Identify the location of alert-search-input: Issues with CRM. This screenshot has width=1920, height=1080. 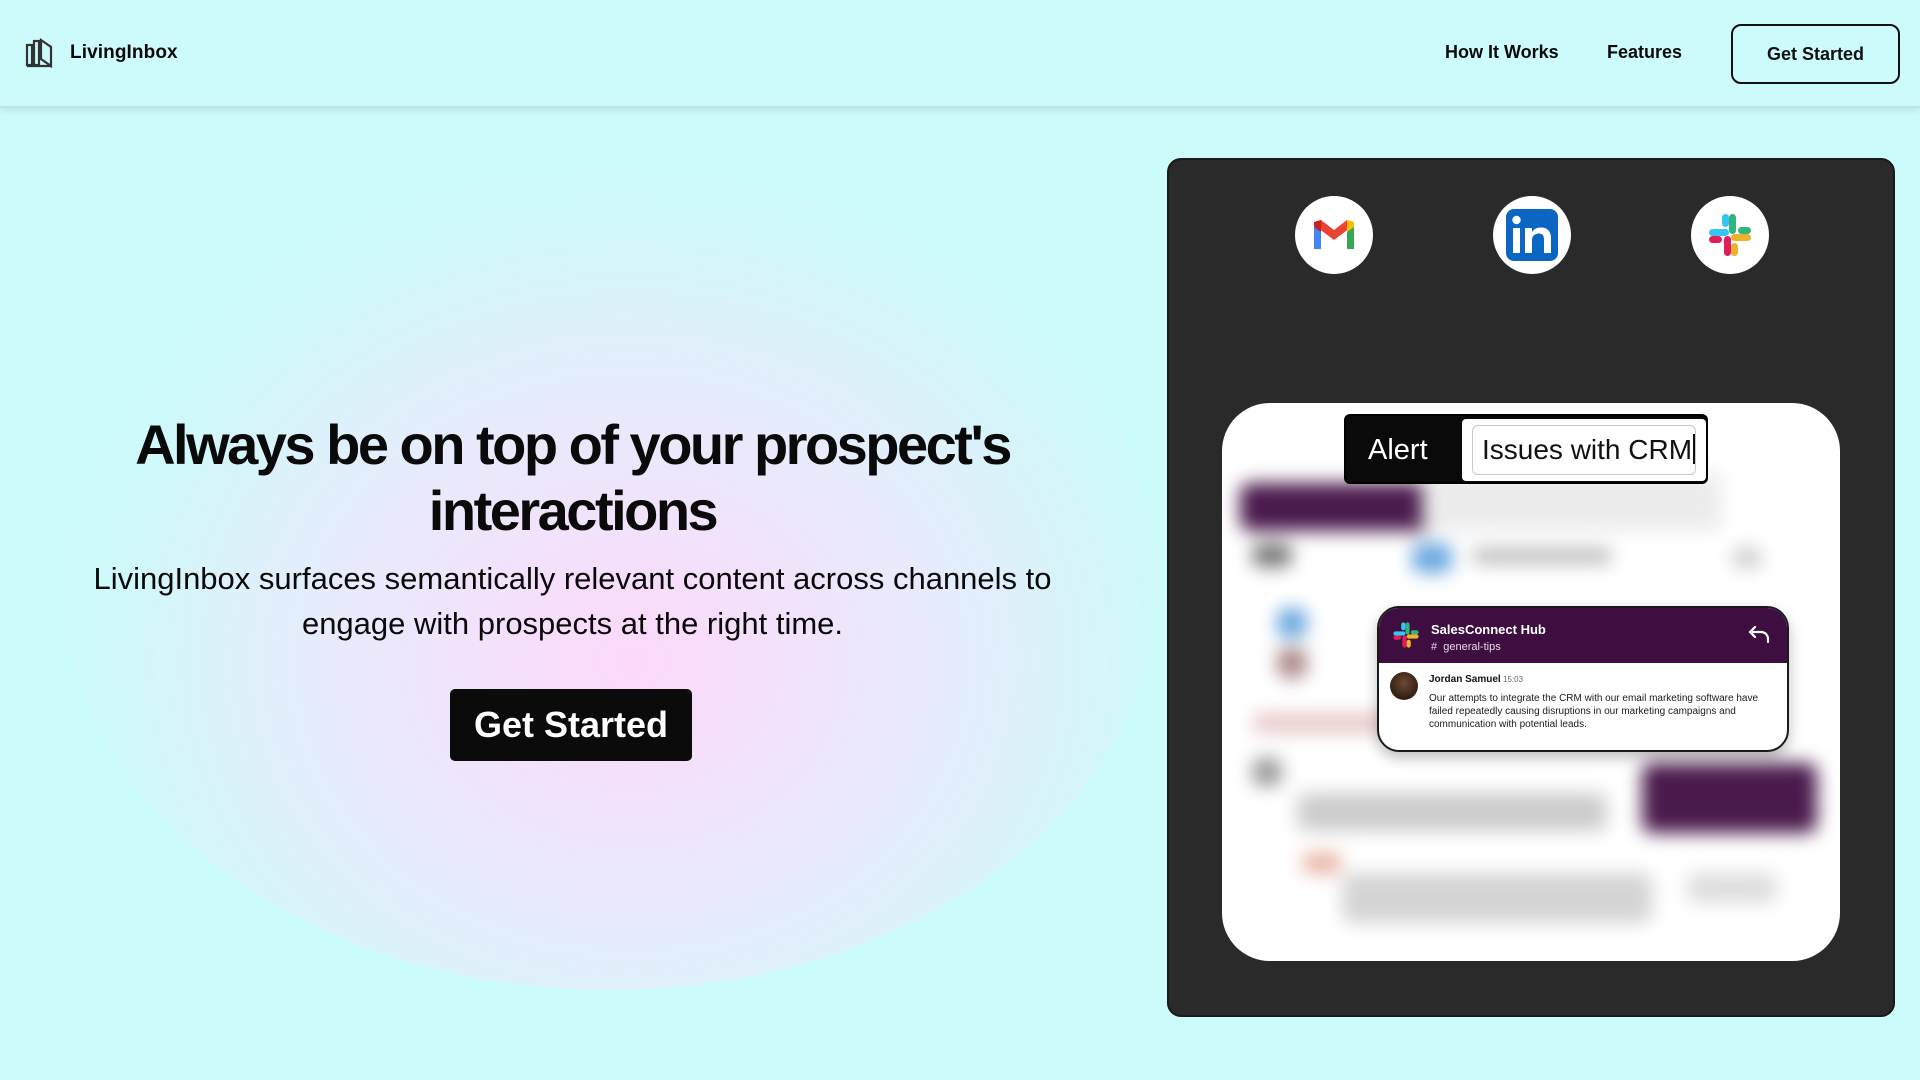
(1584, 450).